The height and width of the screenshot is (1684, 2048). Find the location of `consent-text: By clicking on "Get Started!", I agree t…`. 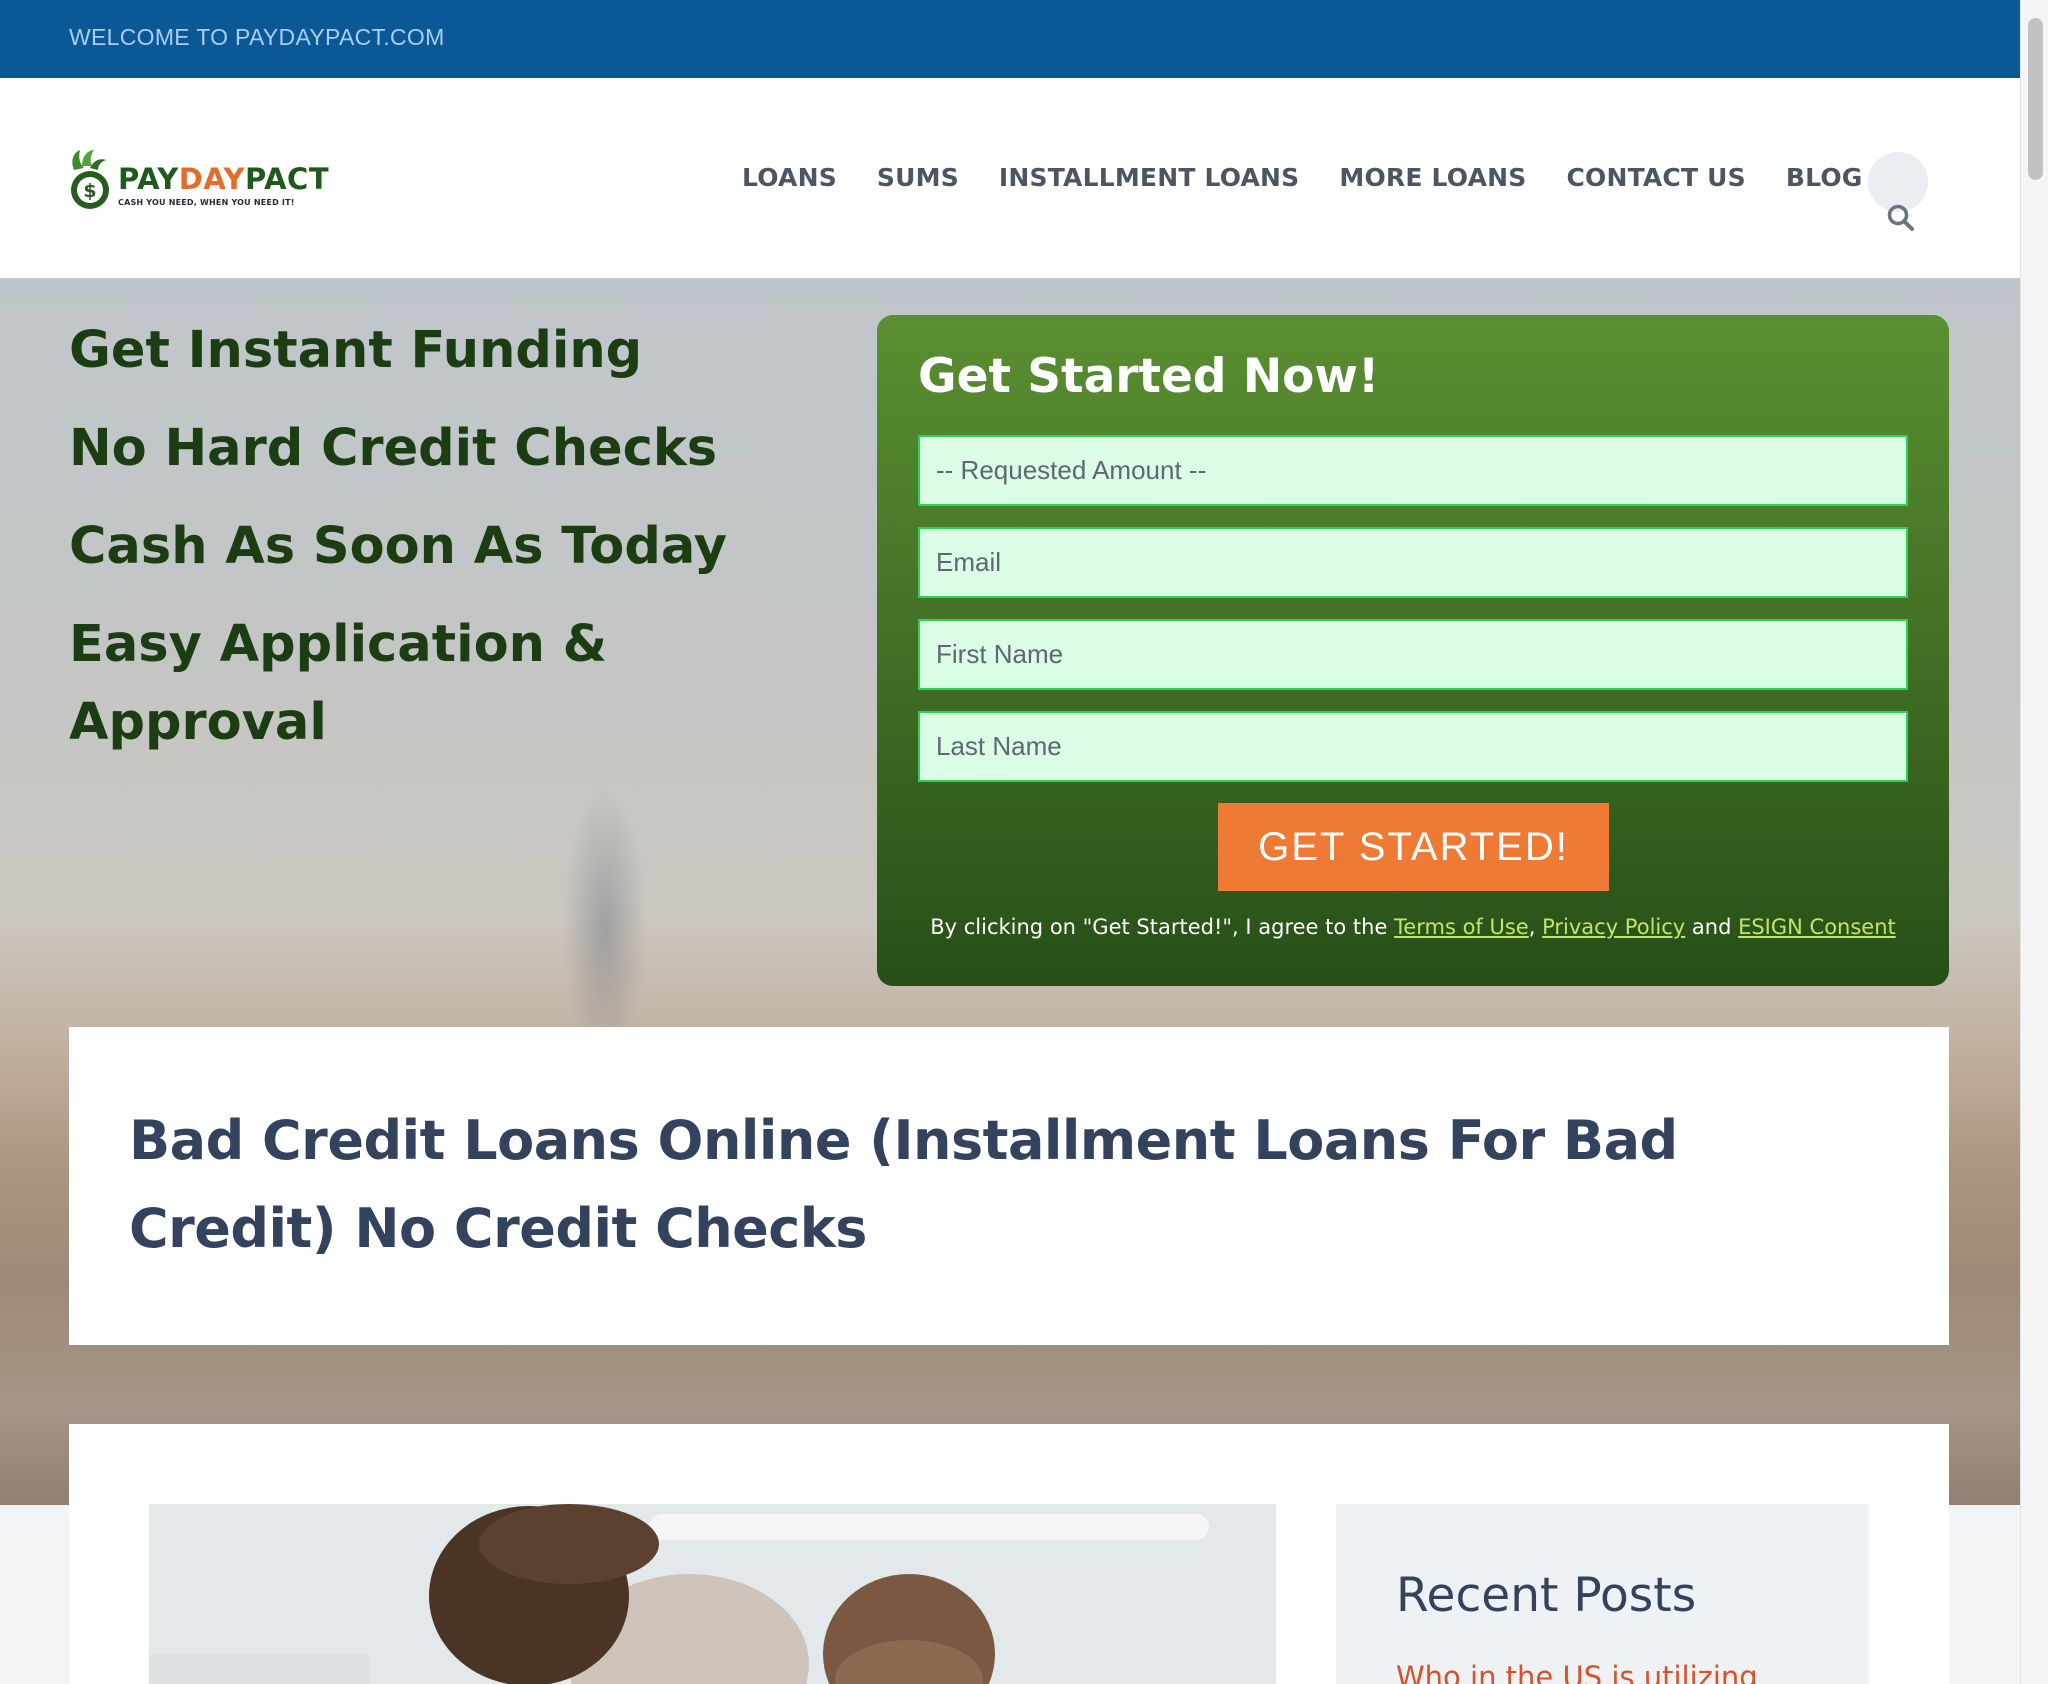

consent-text: By clicking on "Get Started!", I agree t… is located at coordinates (1413, 927).